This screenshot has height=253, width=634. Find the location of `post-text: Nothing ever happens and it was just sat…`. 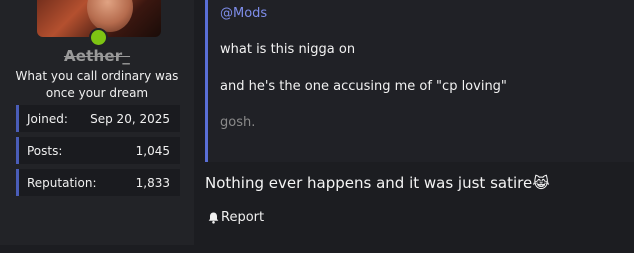

post-text: Nothing ever happens and it was just sat… is located at coordinates (369, 183).